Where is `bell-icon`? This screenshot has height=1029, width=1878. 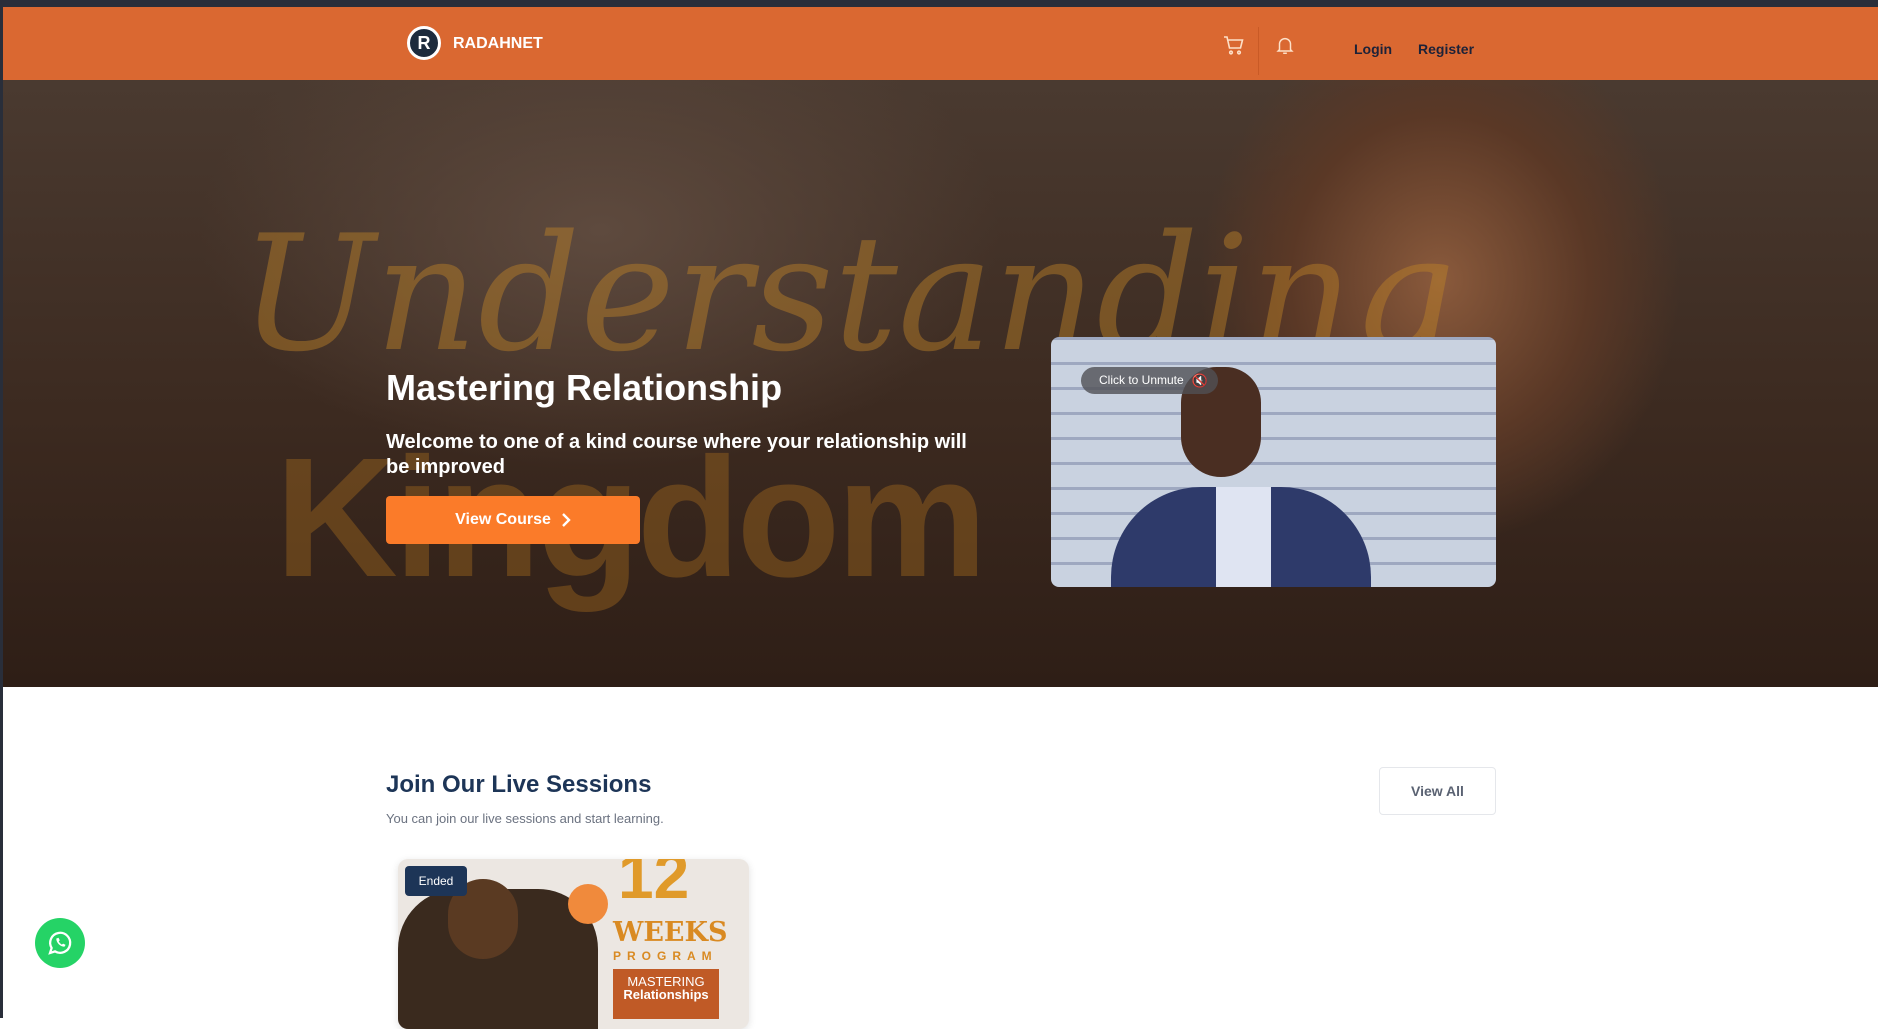
bell-icon is located at coordinates (1285, 45).